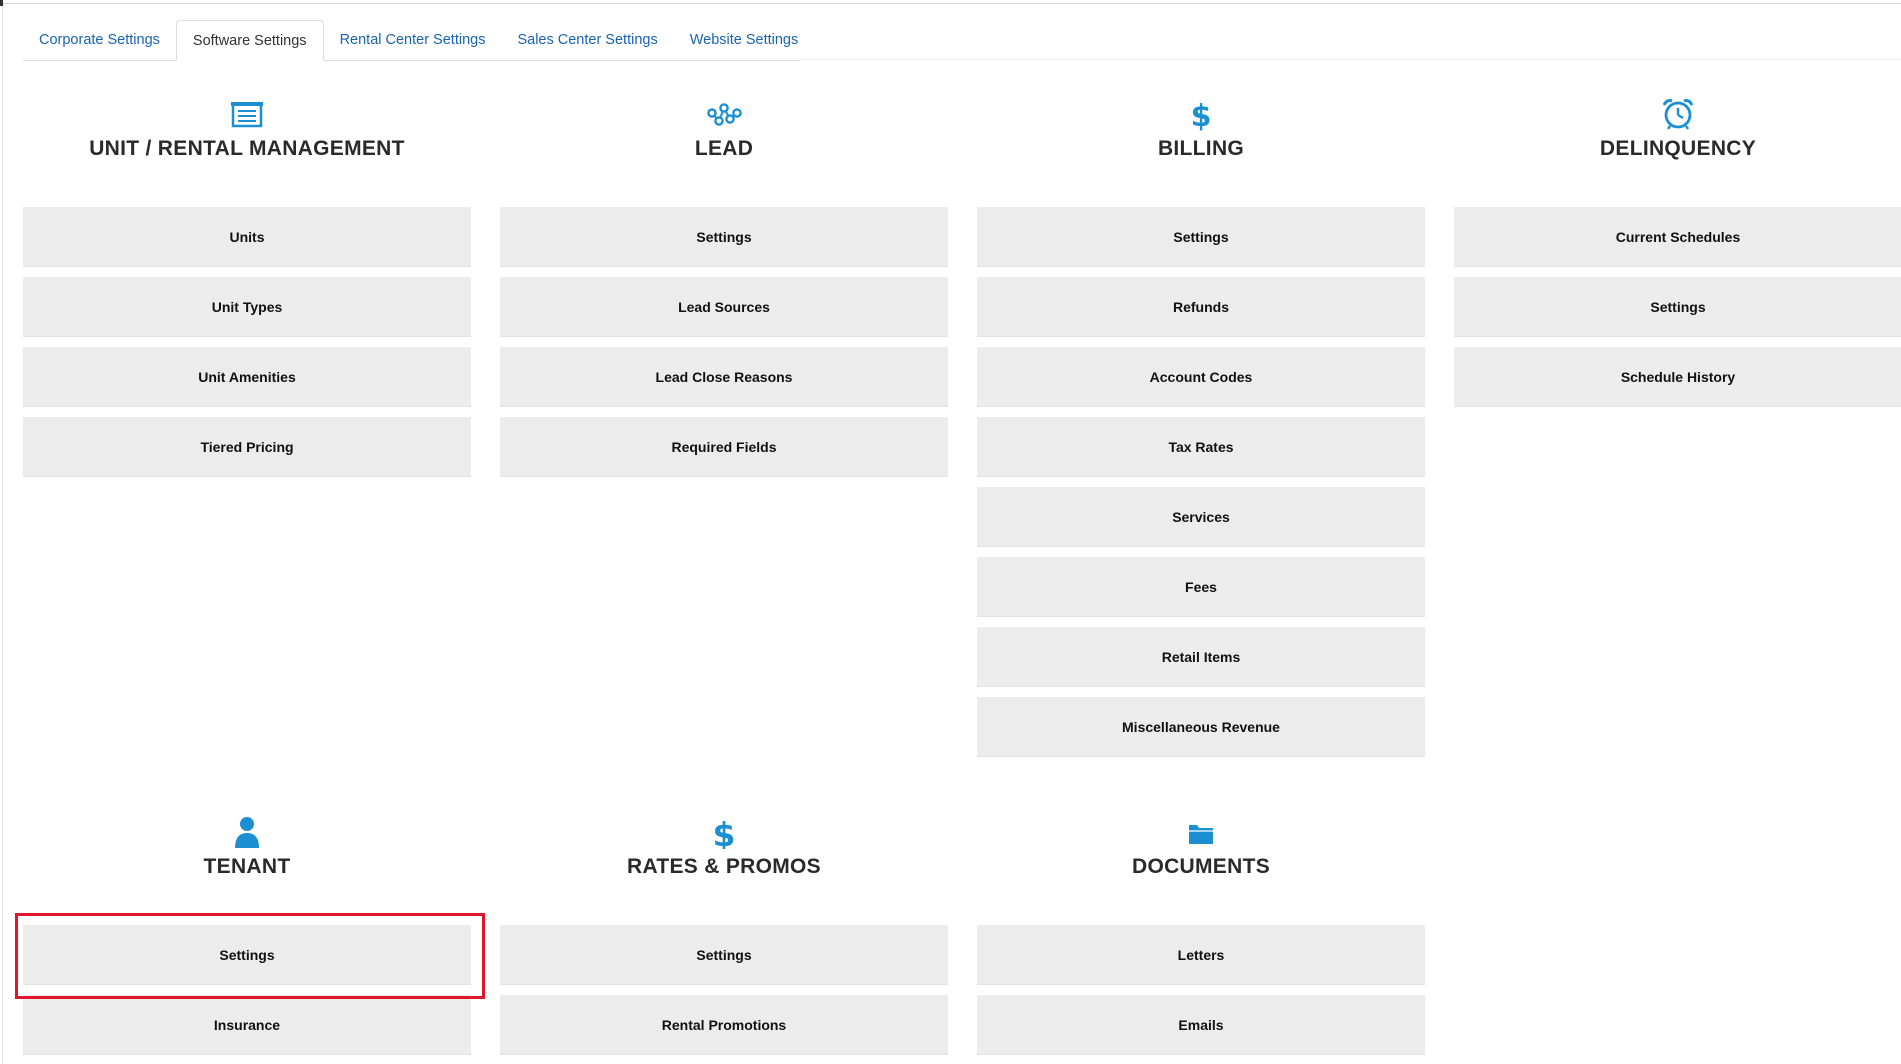  What do you see at coordinates (724, 237) in the screenshot?
I see `lead-settings-button: Settings` at bounding box center [724, 237].